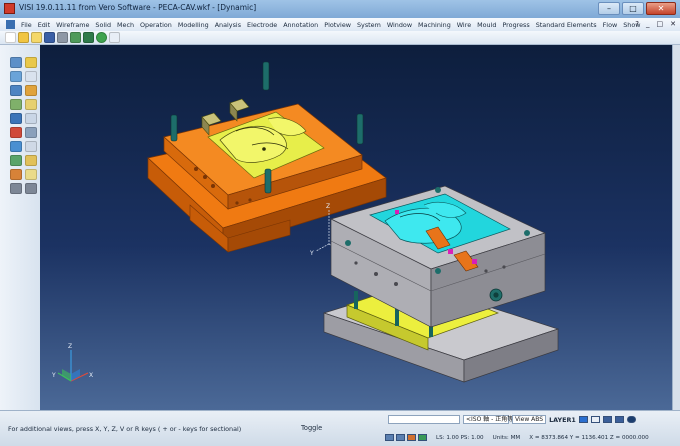 The height and width of the screenshot is (446, 680). I want to click on unlock-icon, so click(31, 174).